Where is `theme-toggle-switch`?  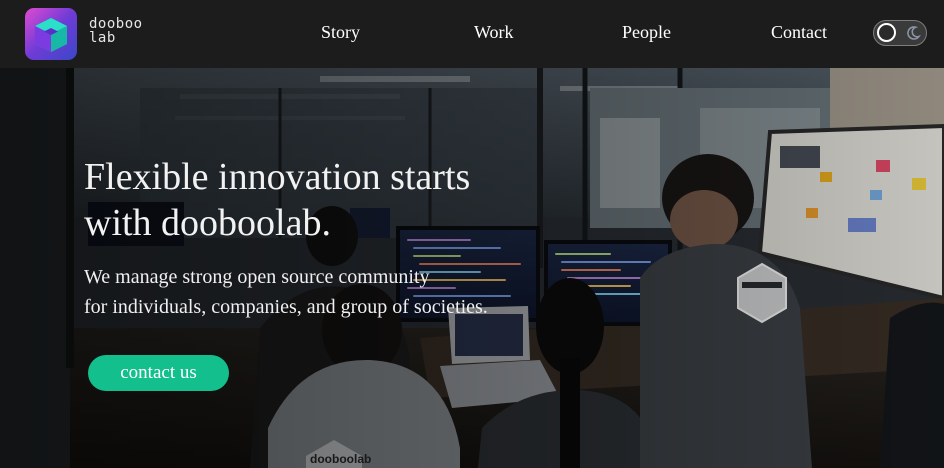
theme-toggle-switch is located at coordinates (900, 33).